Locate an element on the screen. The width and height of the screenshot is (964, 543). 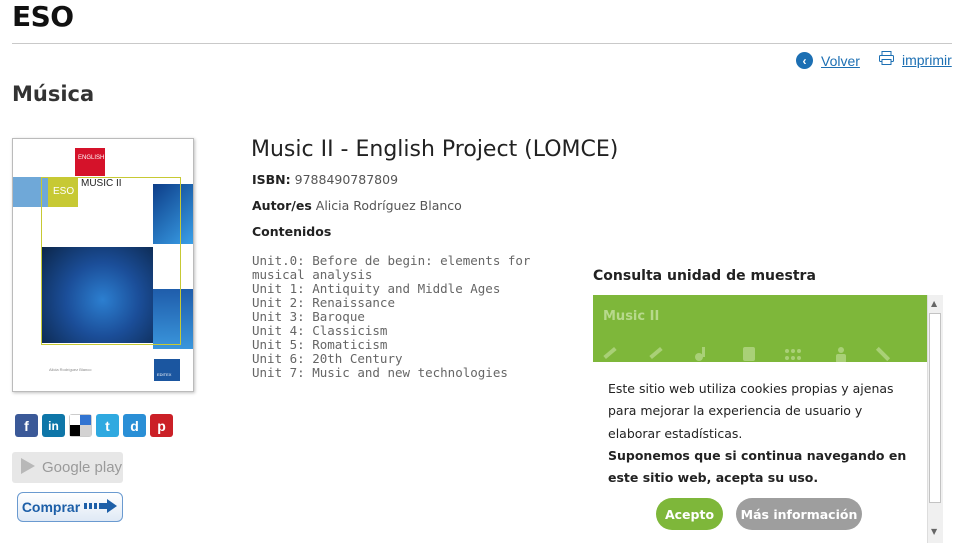
tool-icons-row is located at coordinates (747, 354).